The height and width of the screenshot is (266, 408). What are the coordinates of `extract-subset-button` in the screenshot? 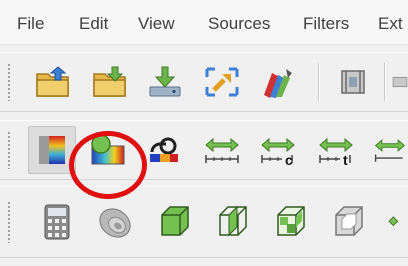 It's located at (349, 222).